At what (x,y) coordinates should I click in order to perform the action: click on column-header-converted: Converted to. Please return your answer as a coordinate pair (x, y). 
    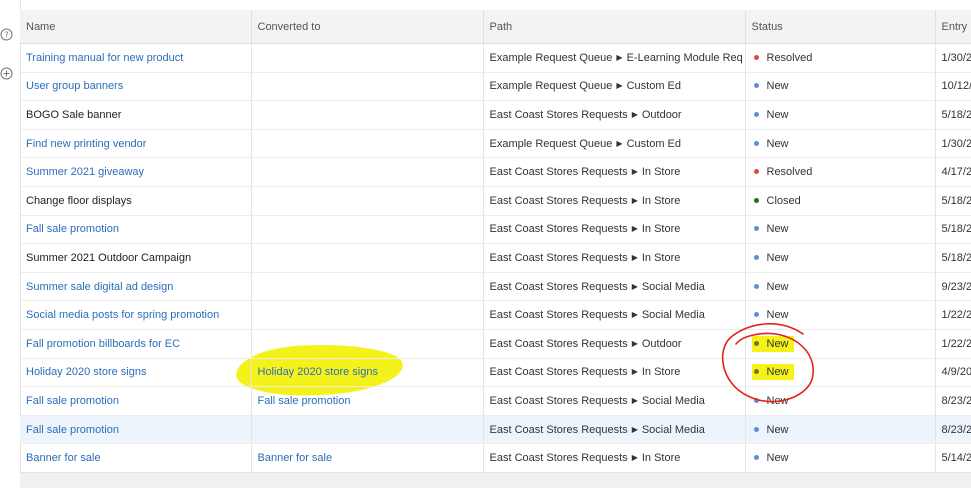
    Looking at the image, I should click on (367, 27).